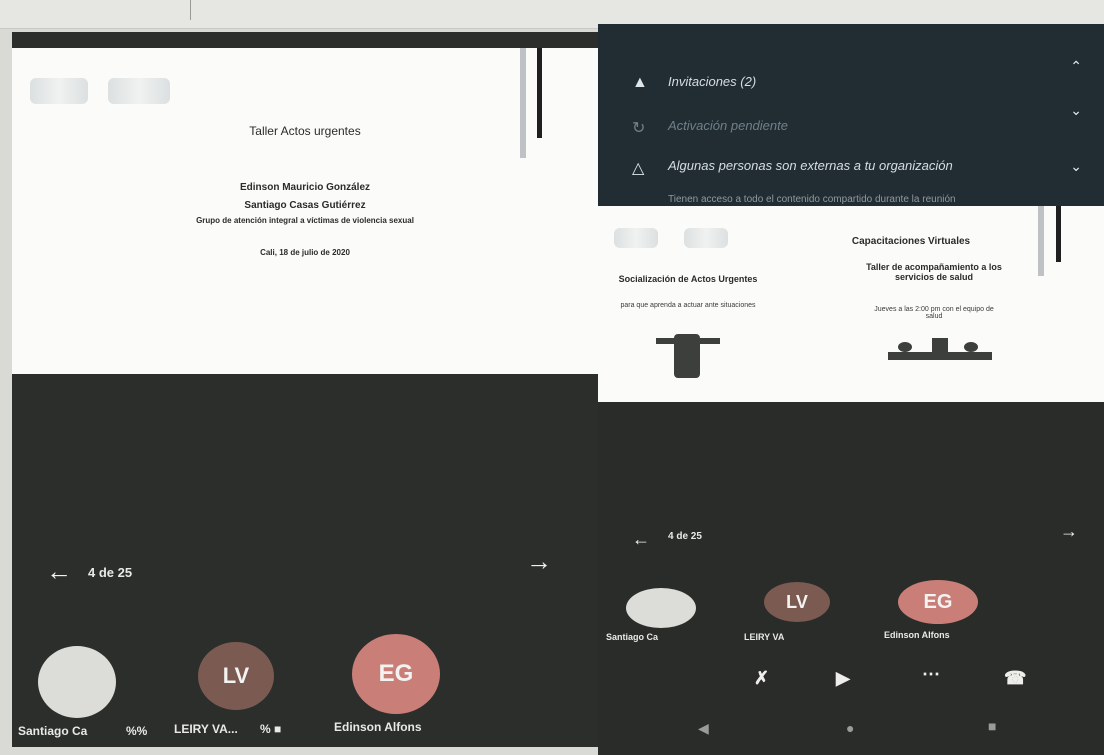 This screenshot has width=1104, height=755. Describe the element at coordinates (931, 674) in the screenshot. I see `more-icon: ⋯` at that location.